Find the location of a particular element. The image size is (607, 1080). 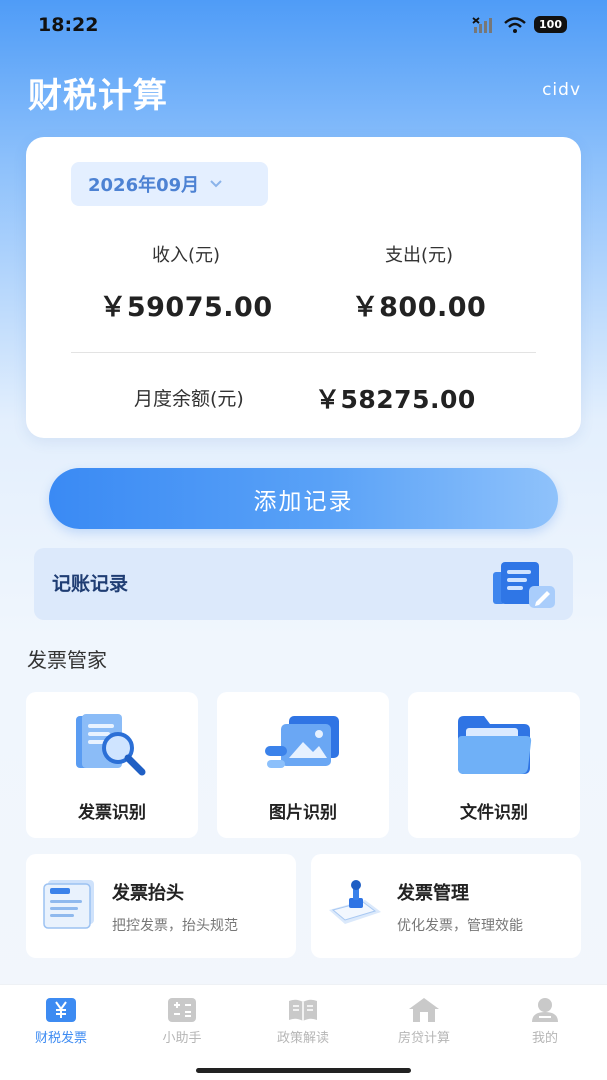

invoice-section-title: 发票管家 is located at coordinates (67, 660).